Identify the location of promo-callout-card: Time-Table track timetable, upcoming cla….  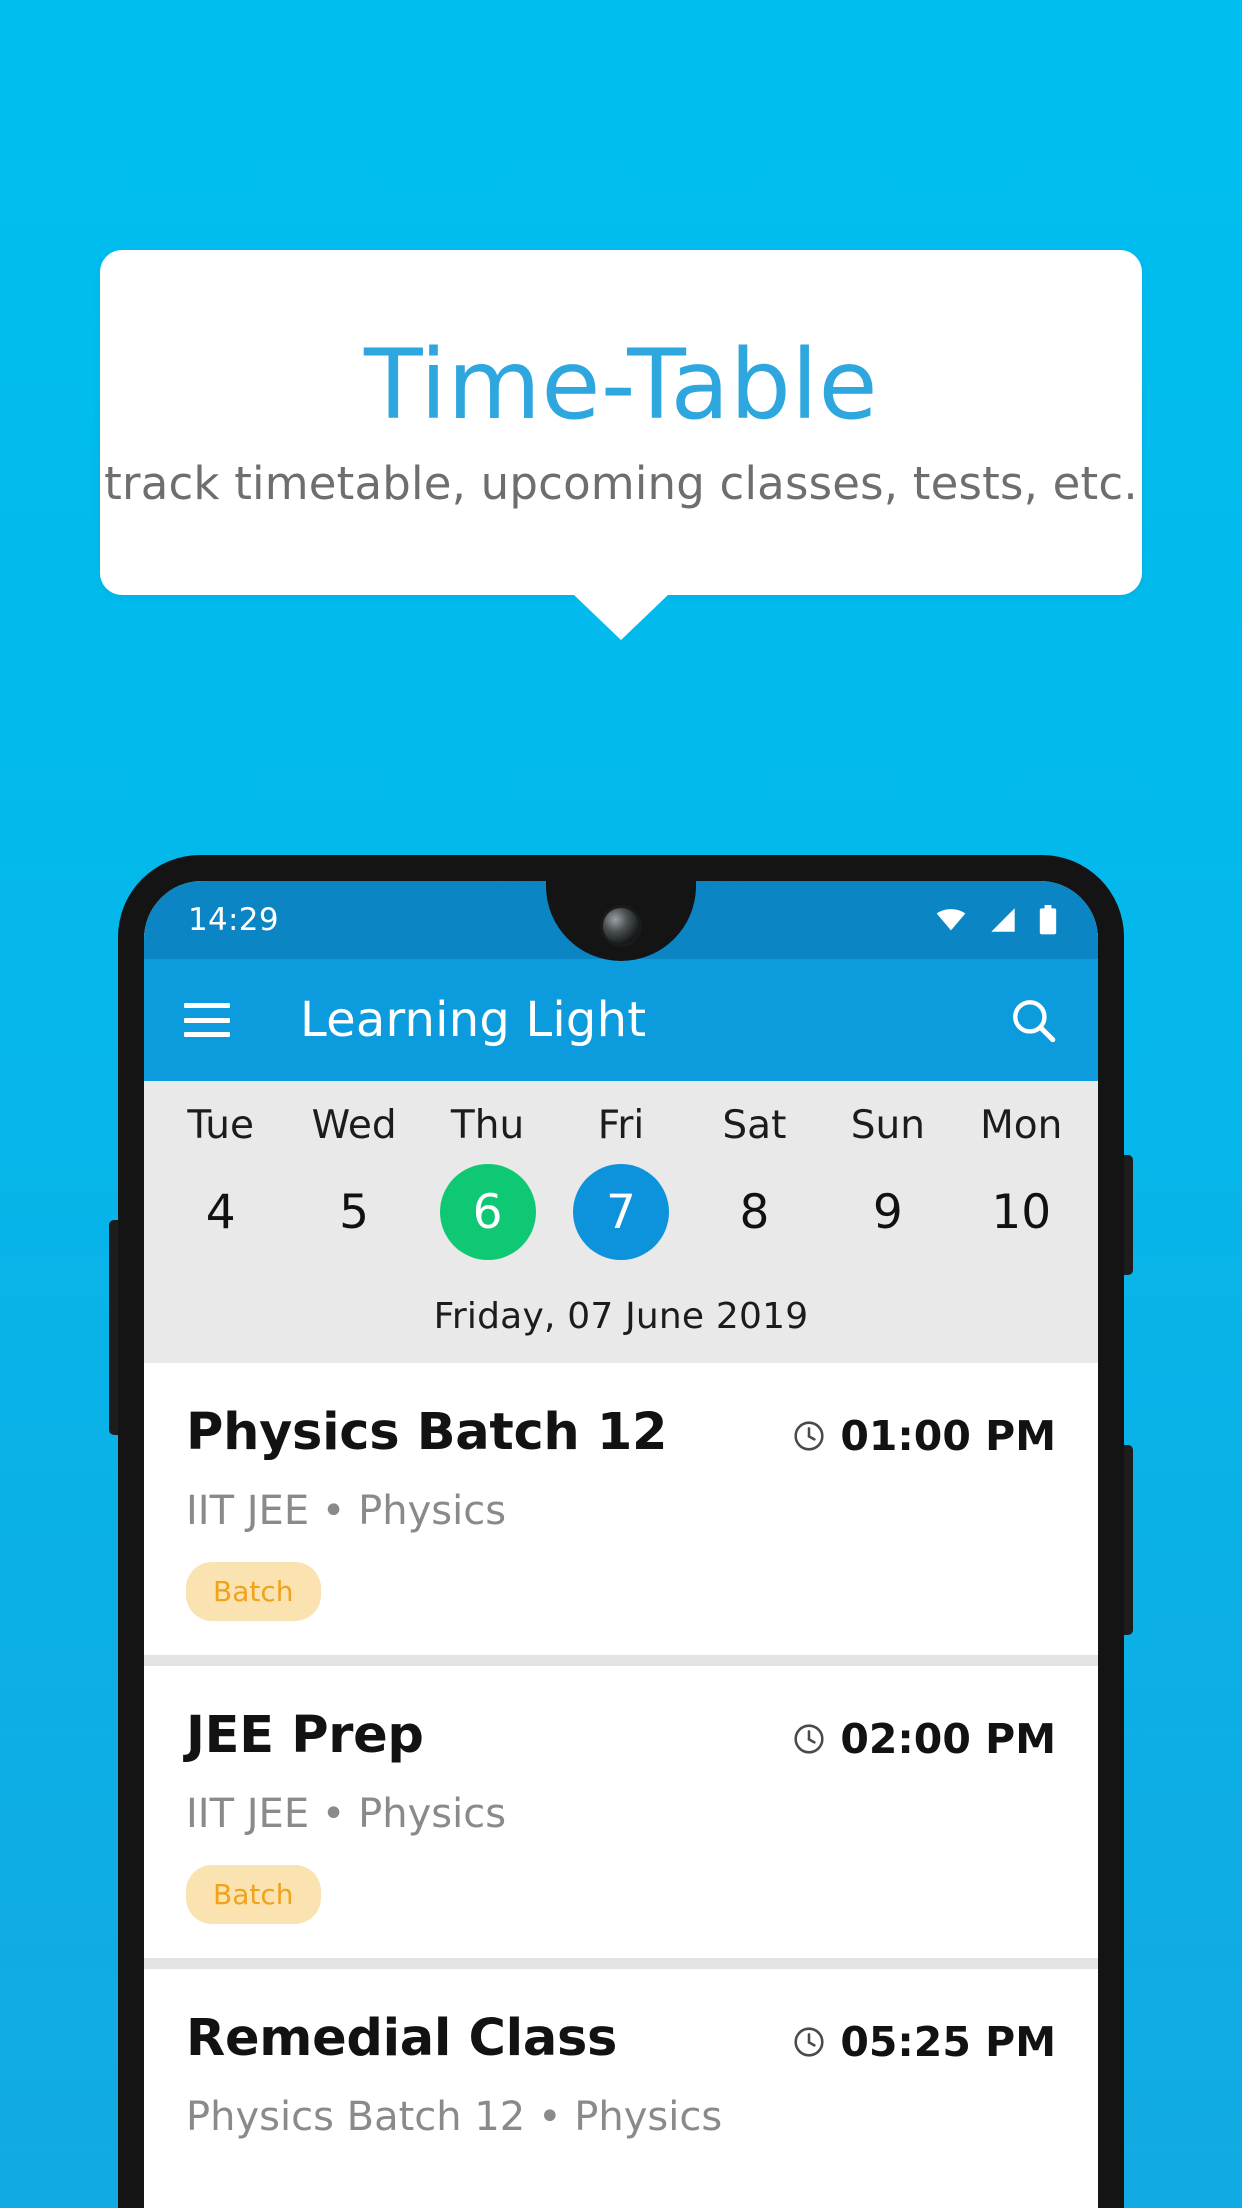
(621, 422).